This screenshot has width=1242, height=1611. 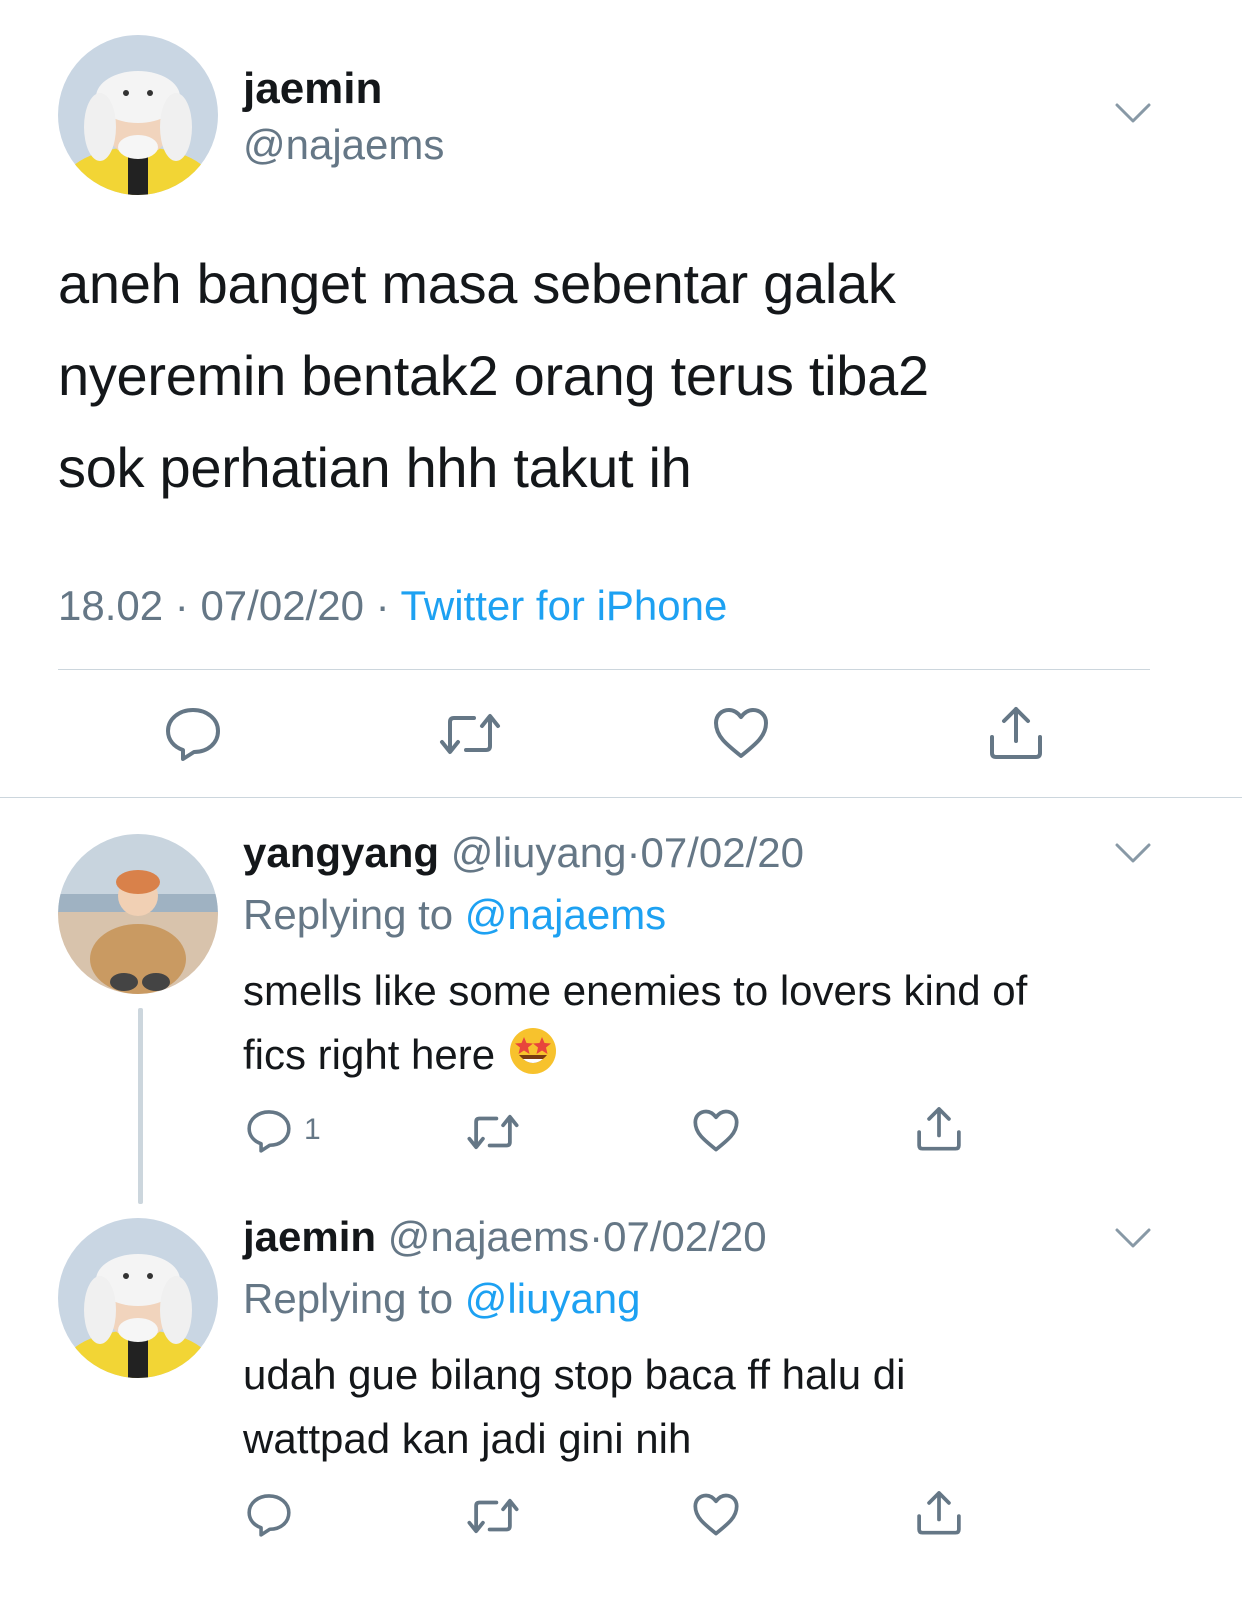 What do you see at coordinates (477, 283) in the screenshot?
I see `tweet-text-line: aneh banget masa sebentar galak` at bounding box center [477, 283].